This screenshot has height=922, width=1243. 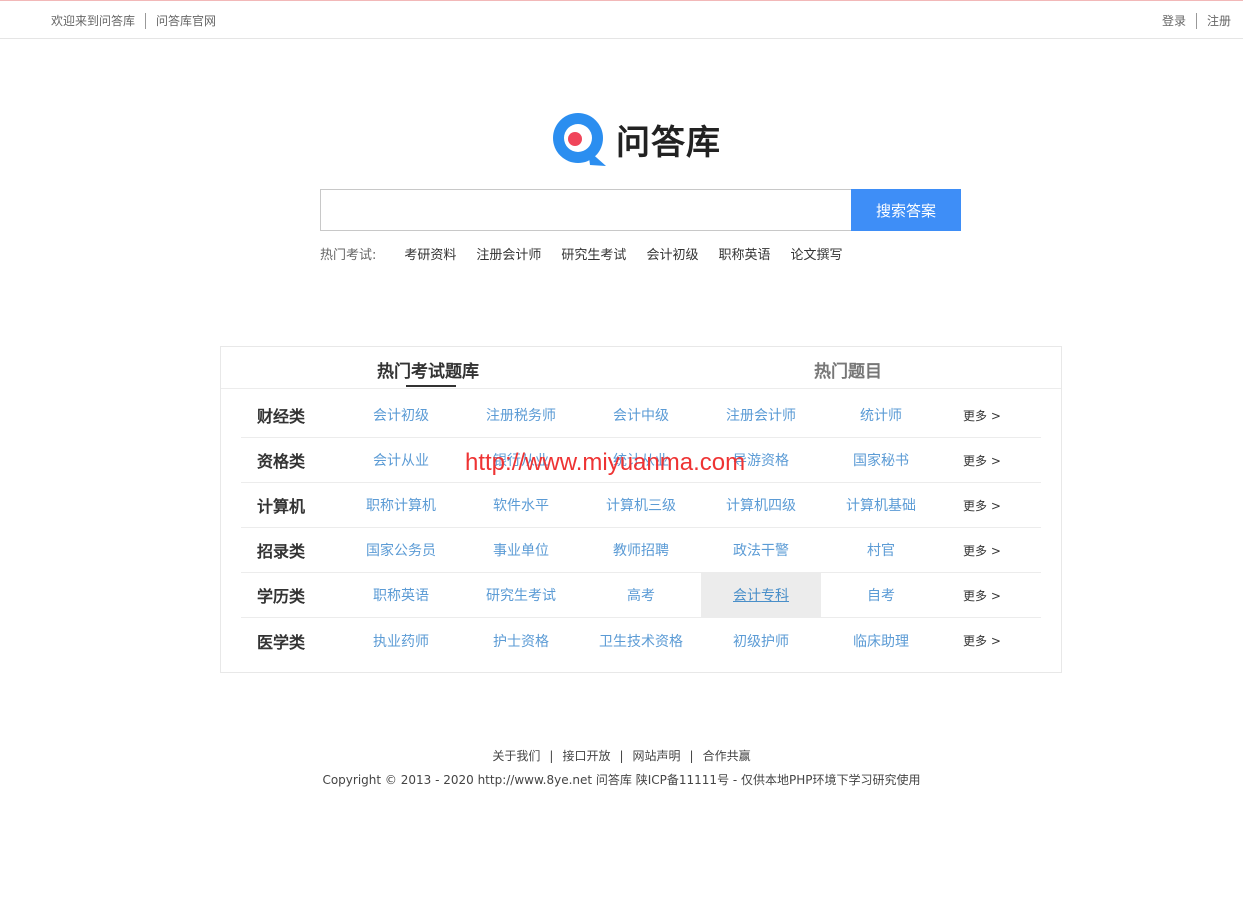 What do you see at coordinates (621, 19) in the screenshot?
I see `top-bar: 欢迎来到问答库 问答库官网 登录 注册` at bounding box center [621, 19].